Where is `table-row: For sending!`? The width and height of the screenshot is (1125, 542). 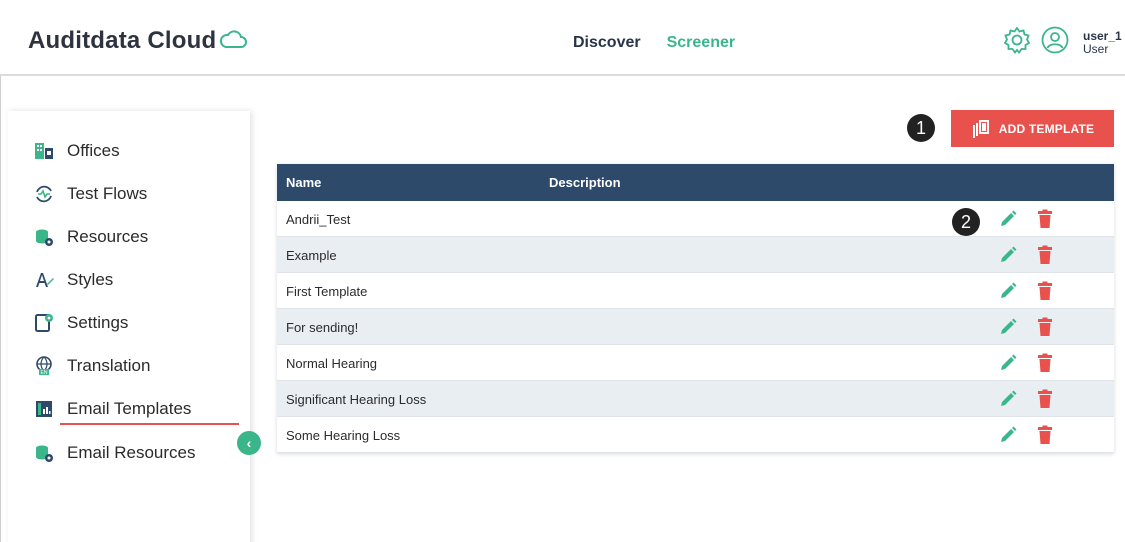 table-row: For sending! is located at coordinates (695, 327).